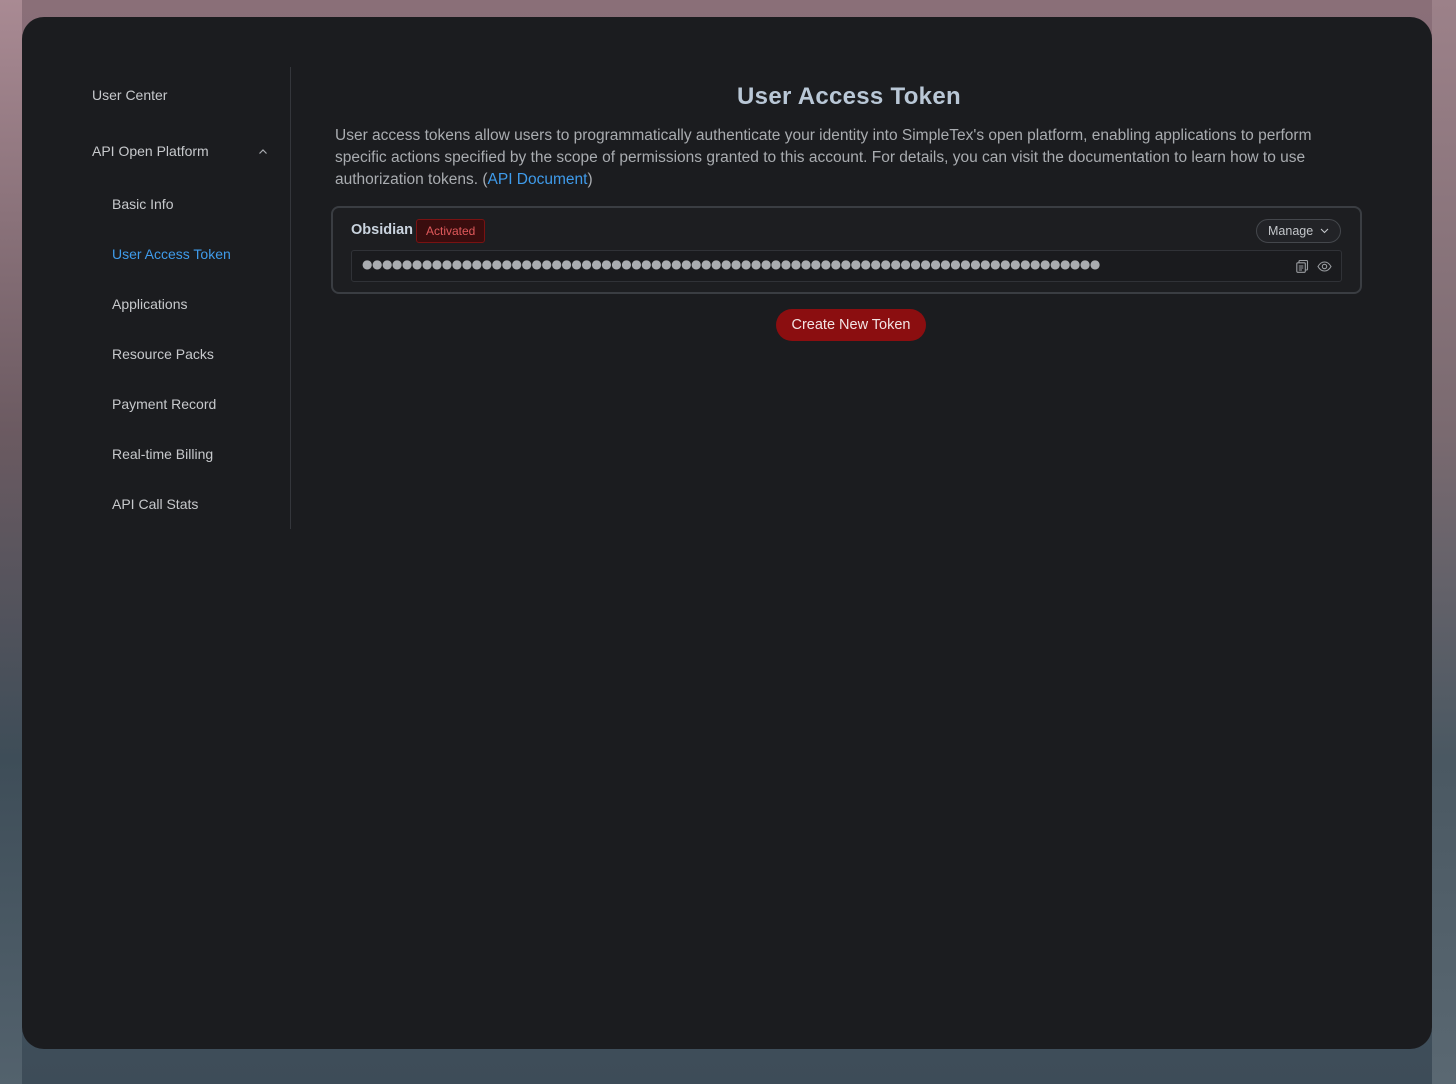 The height and width of the screenshot is (1084, 1456). I want to click on manage-label: Manage, so click(1291, 231).